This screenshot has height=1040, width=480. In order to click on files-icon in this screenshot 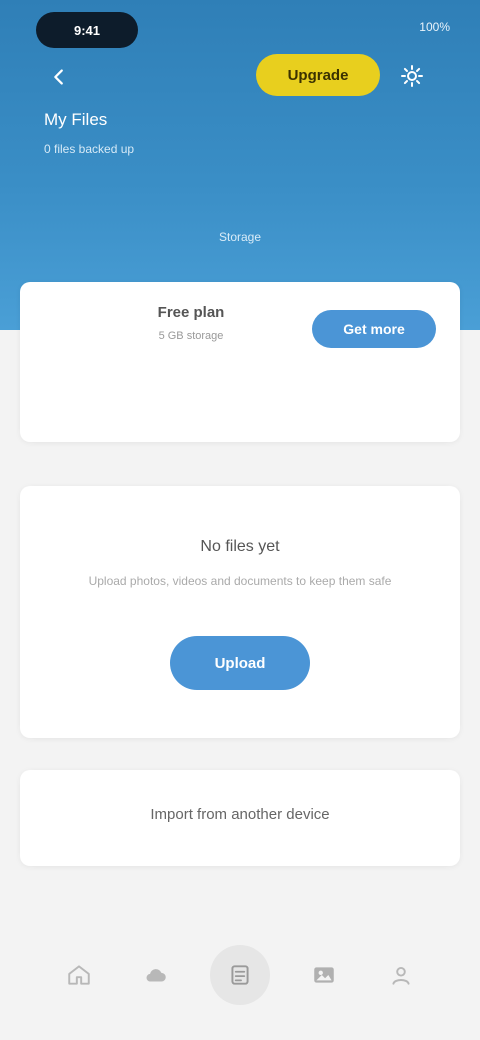, I will do `click(240, 975)`.